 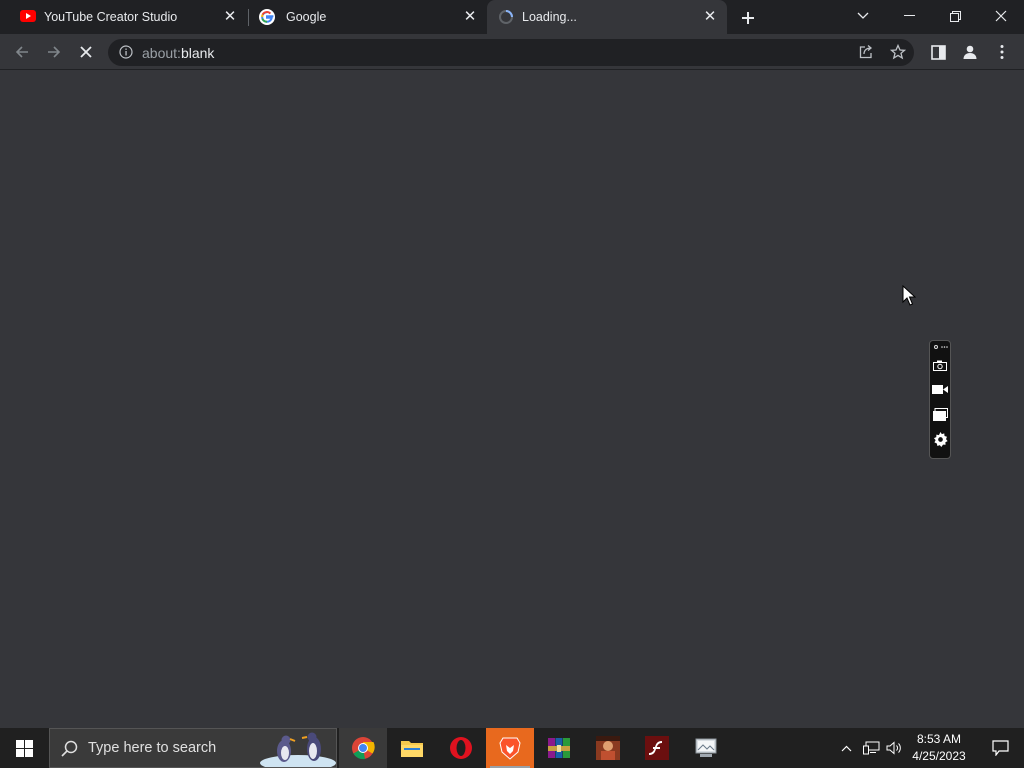 I want to click on profile-button, so click(x=970, y=52).